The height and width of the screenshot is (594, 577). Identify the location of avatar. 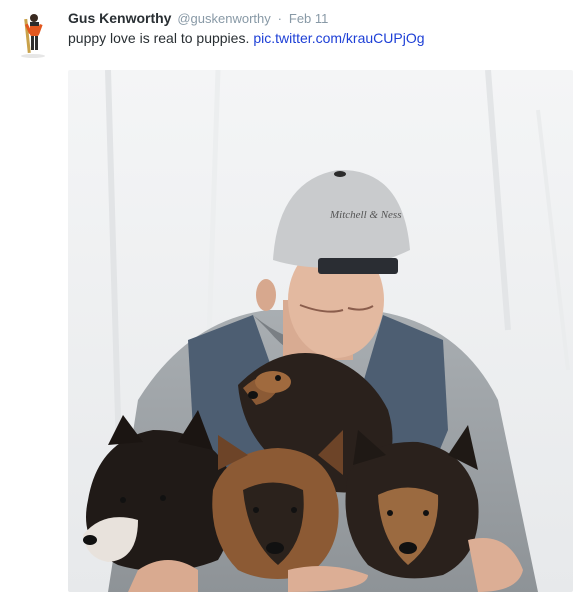
(33, 34).